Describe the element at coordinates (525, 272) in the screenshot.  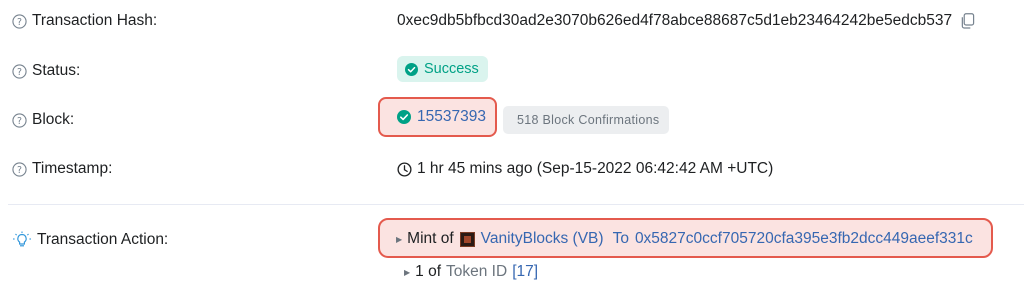
I see `token-id-link: [17]` at that location.